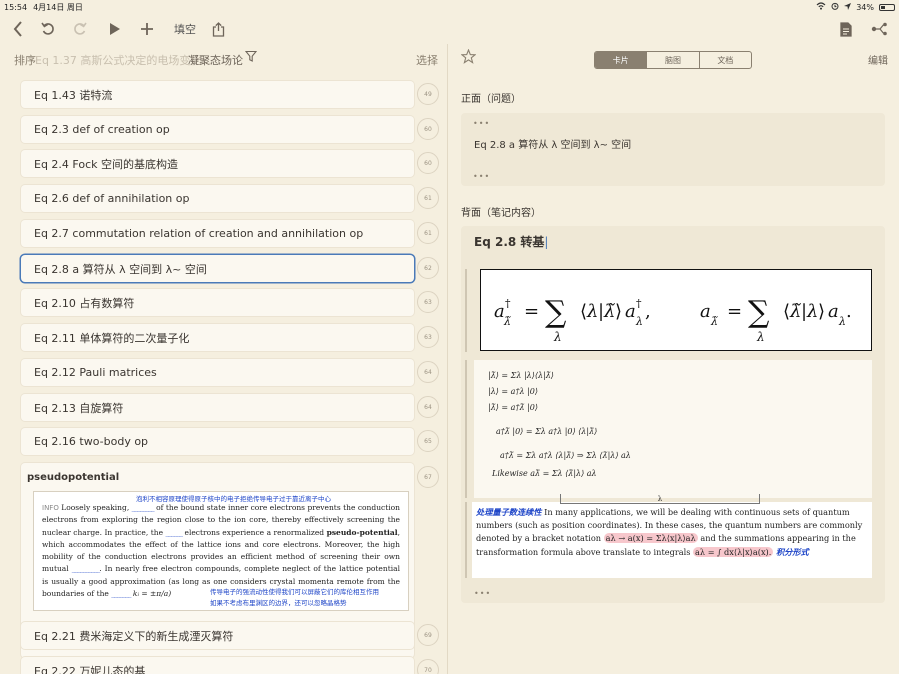 The image size is (899, 674). I want to click on add-button, so click(147, 29).